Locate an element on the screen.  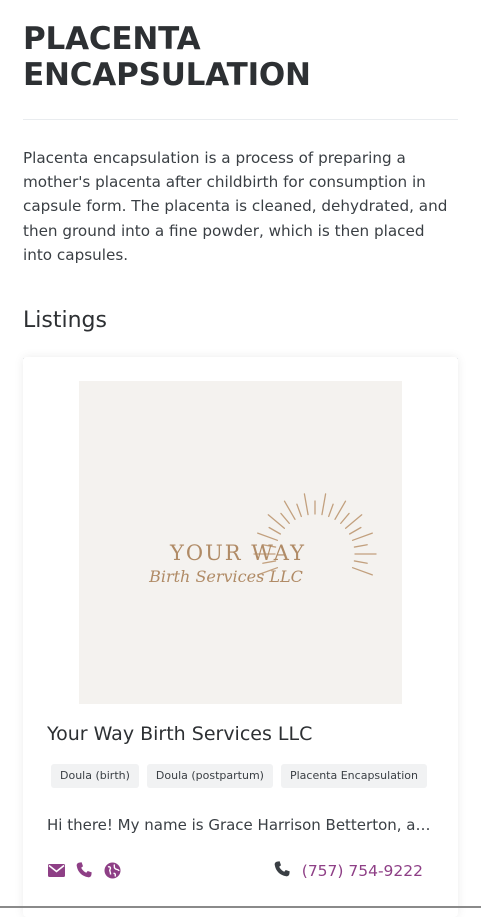
page-title-line-1: PLACENTA is located at coordinates (112, 39).